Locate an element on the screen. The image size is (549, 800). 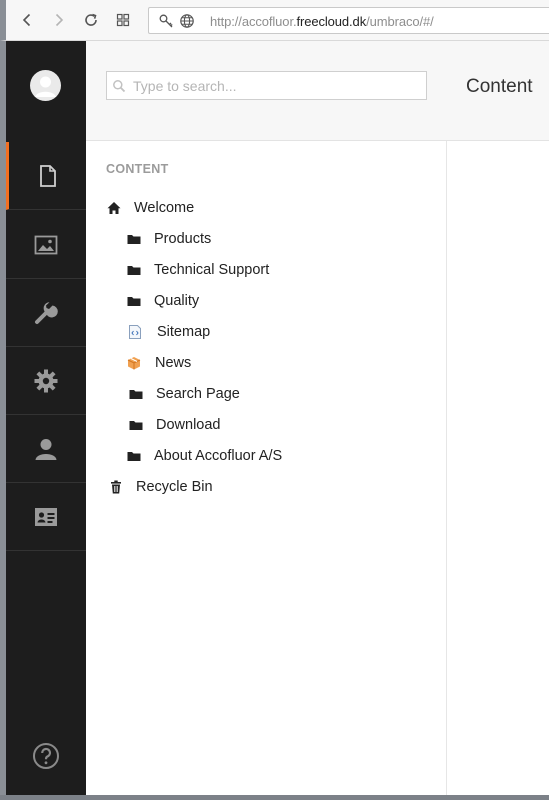
gear-icon is located at coordinates (46, 380).